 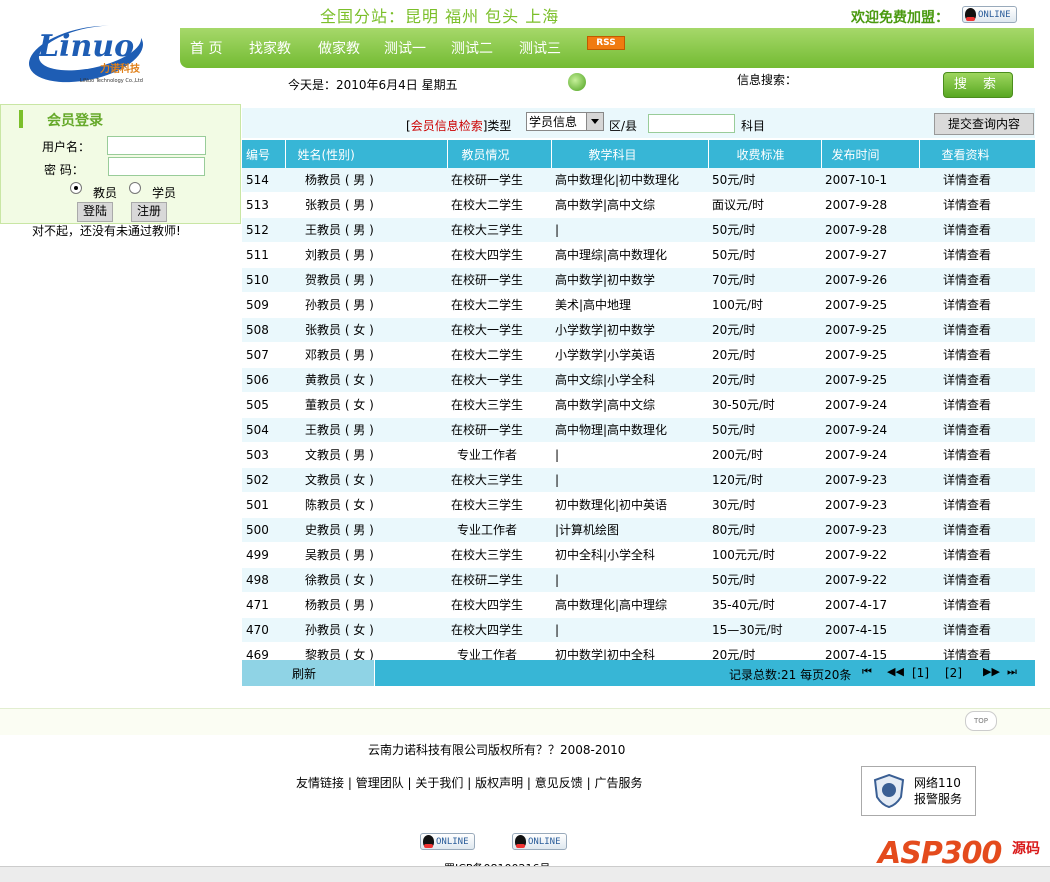 I want to click on nav-test-2: 测试二, so click(x=472, y=48).